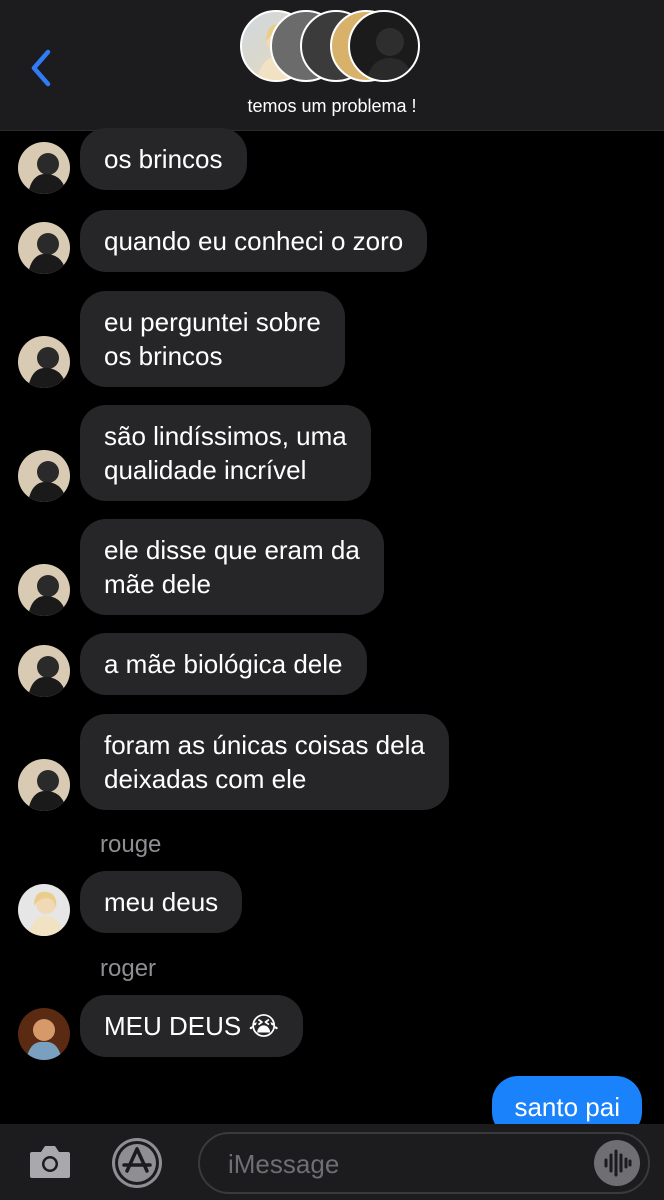  I want to click on conversation-header: temos um problema !, so click(332, 65).